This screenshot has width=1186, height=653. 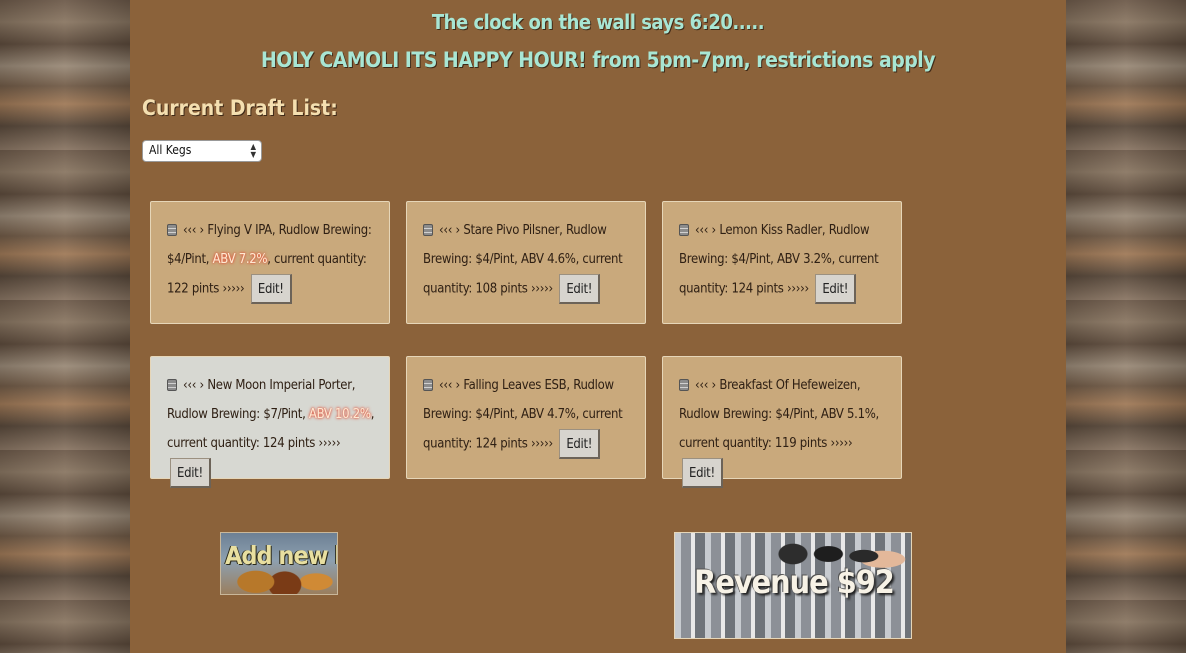 What do you see at coordinates (240, 108) in the screenshot?
I see `draft-list-title: Current Draft List:` at bounding box center [240, 108].